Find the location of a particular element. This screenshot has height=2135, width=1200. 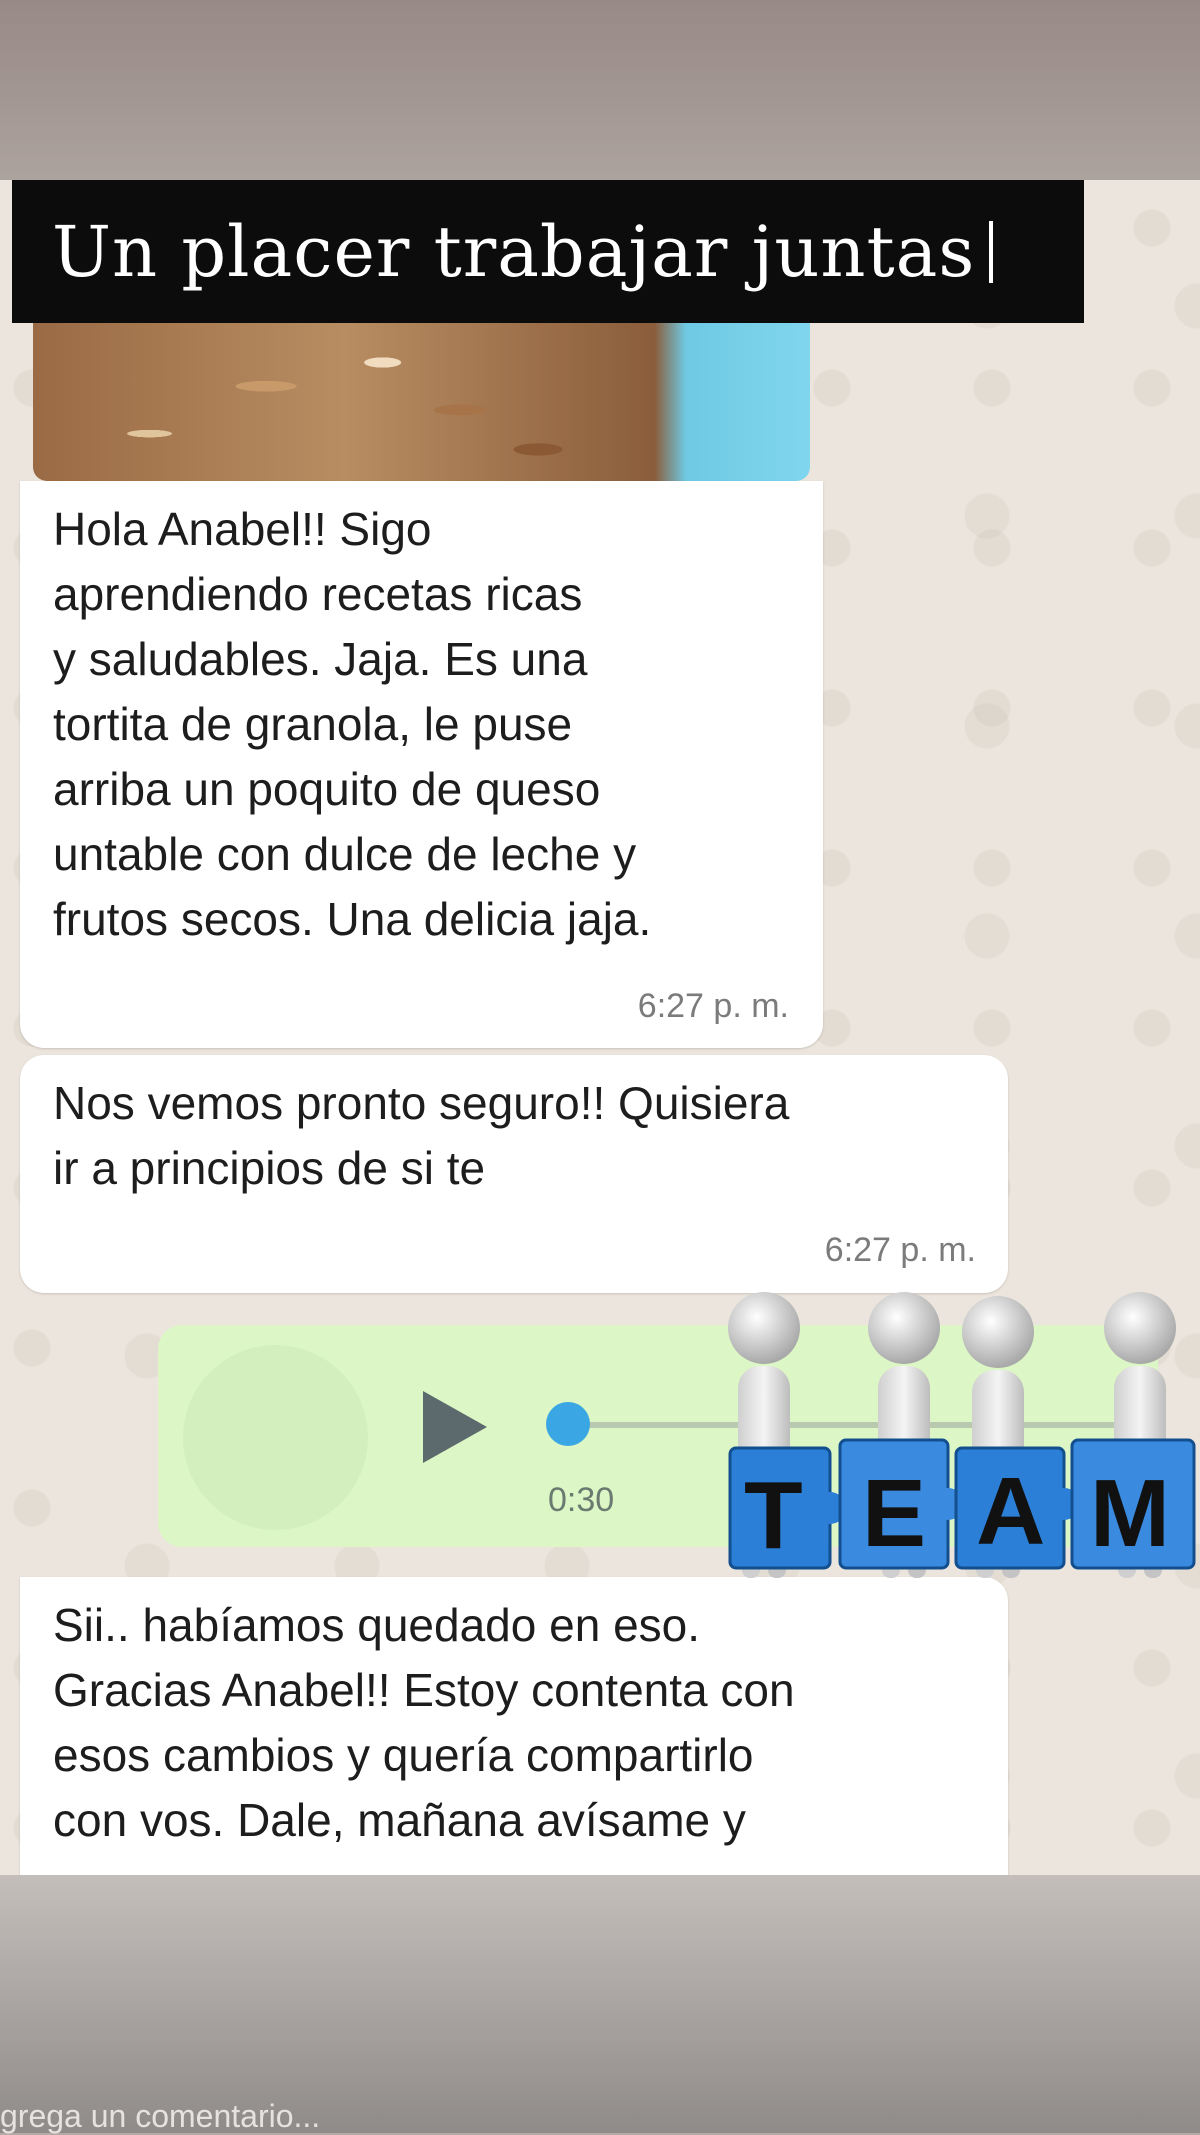

puzzle-piece: A is located at coordinates (1017, 1508).